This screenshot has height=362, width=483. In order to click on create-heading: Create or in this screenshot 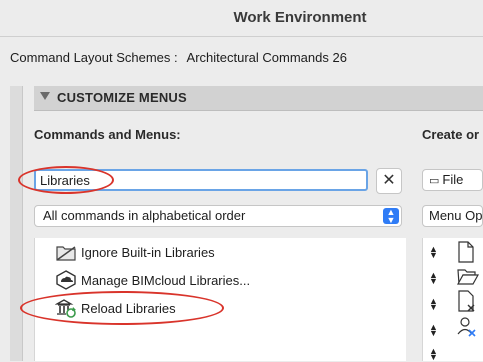, I will do `click(451, 134)`.